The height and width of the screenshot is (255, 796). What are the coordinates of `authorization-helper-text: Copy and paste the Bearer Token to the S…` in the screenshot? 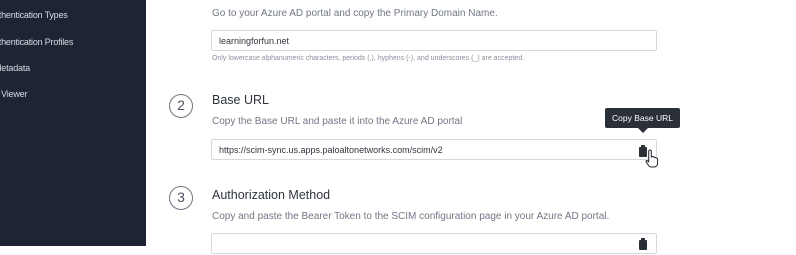 It's located at (411, 216).